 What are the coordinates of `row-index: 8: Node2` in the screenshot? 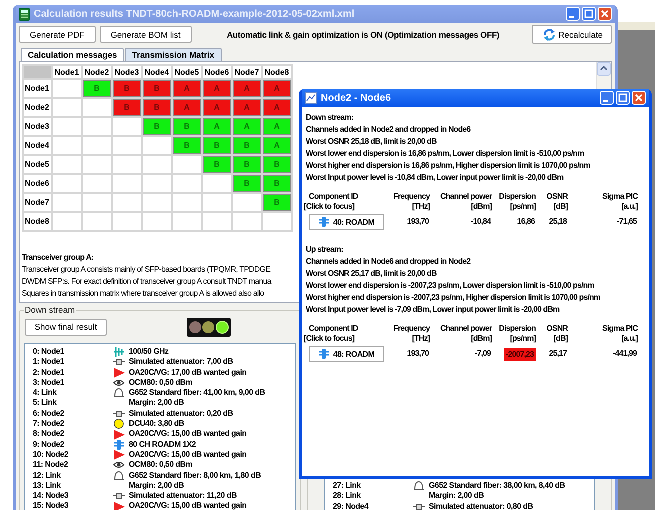 It's located at (49, 434).